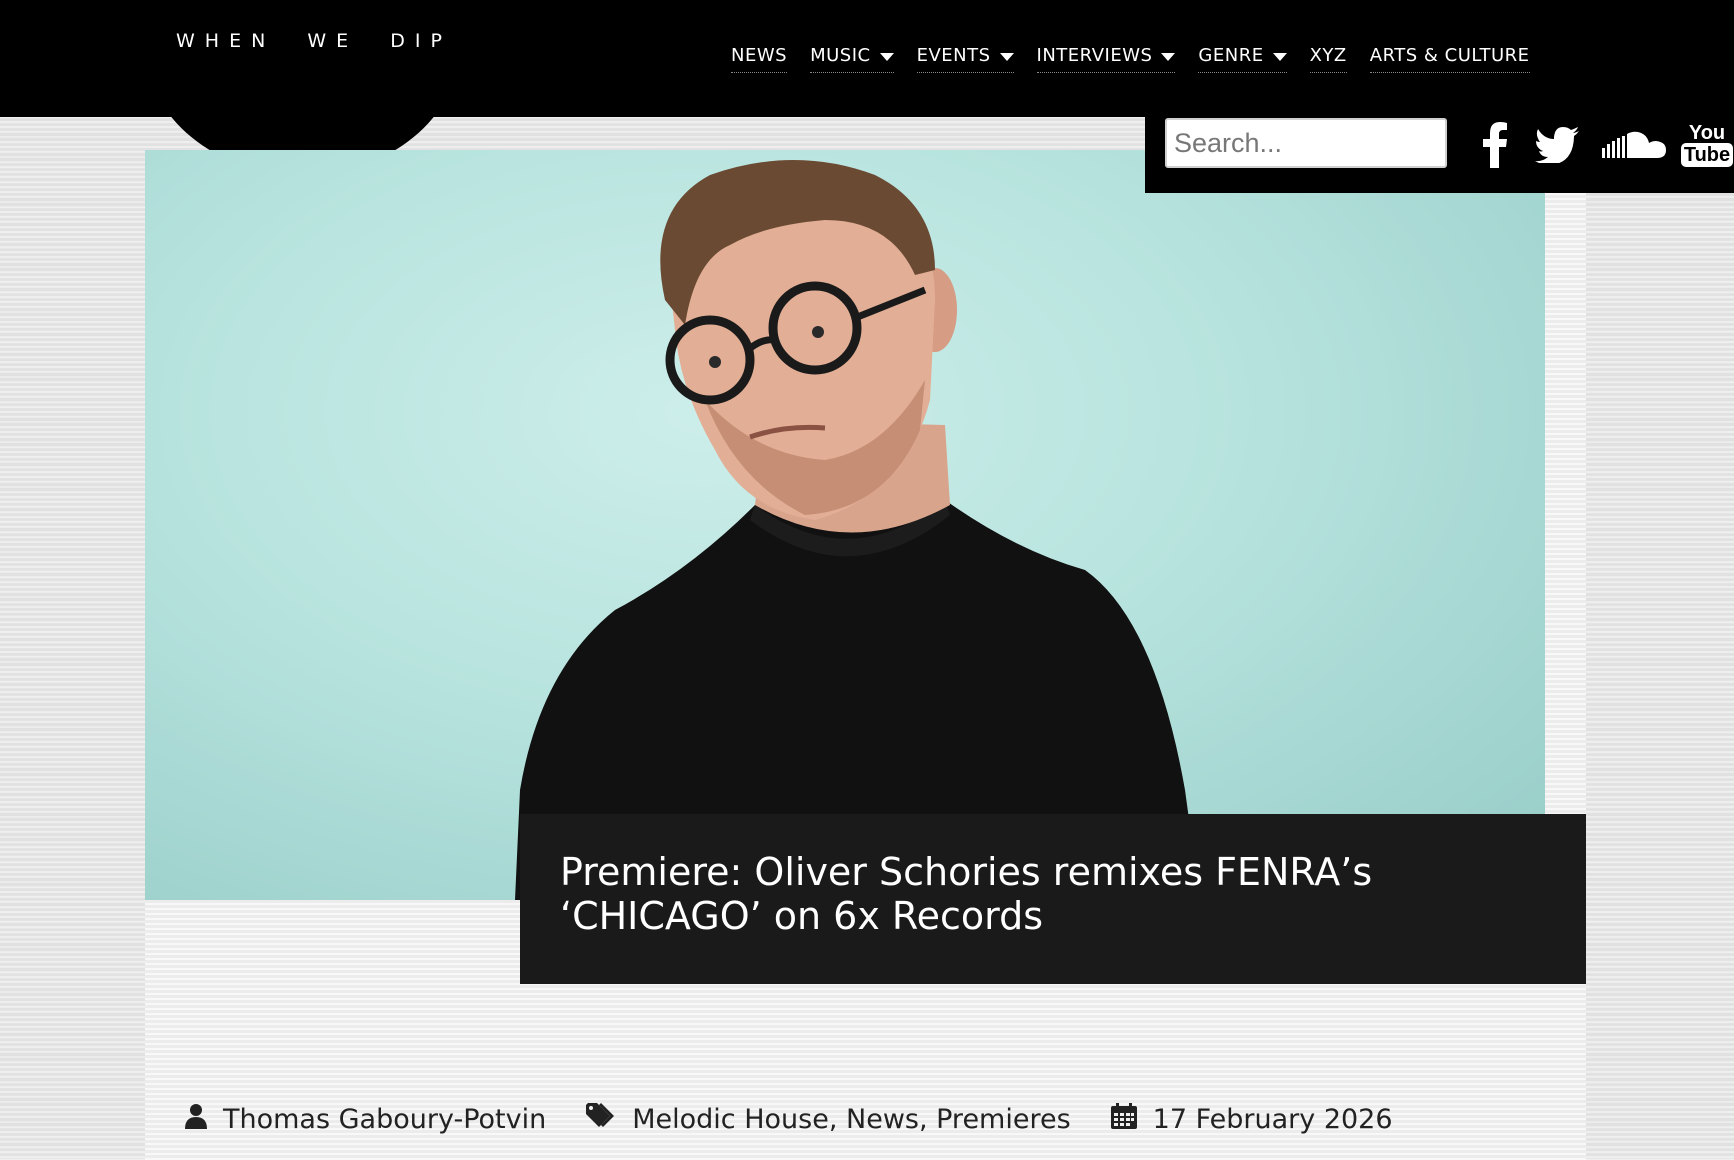 The height and width of the screenshot is (1160, 1734). What do you see at coordinates (1449, 55) in the screenshot?
I see `nav-arts-culture-label: ARTS & CULTURE` at bounding box center [1449, 55].